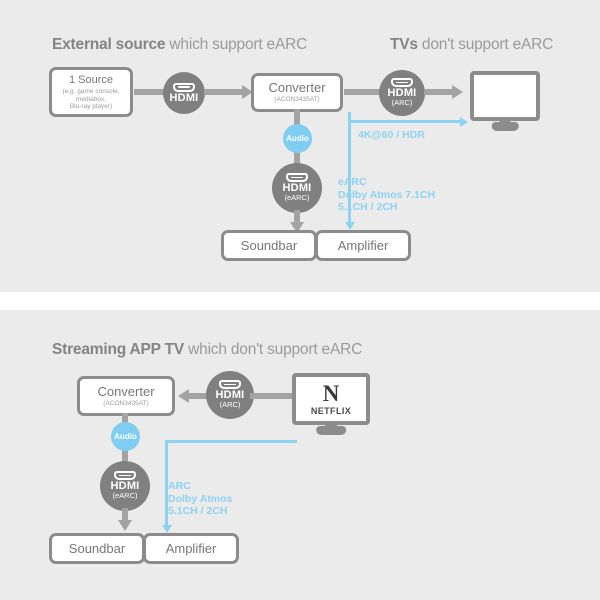  What do you see at coordinates (297, 188) in the screenshot?
I see `hdmi-badge-earc-top: HDMI (eARC)` at bounding box center [297, 188].